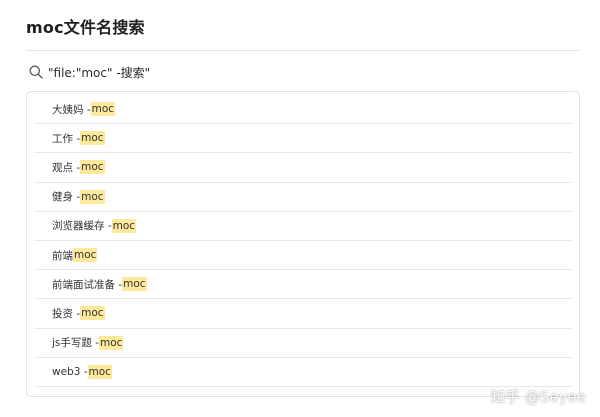  What do you see at coordinates (66, 167) in the screenshot?
I see `result-title: 观点 -` at bounding box center [66, 167].